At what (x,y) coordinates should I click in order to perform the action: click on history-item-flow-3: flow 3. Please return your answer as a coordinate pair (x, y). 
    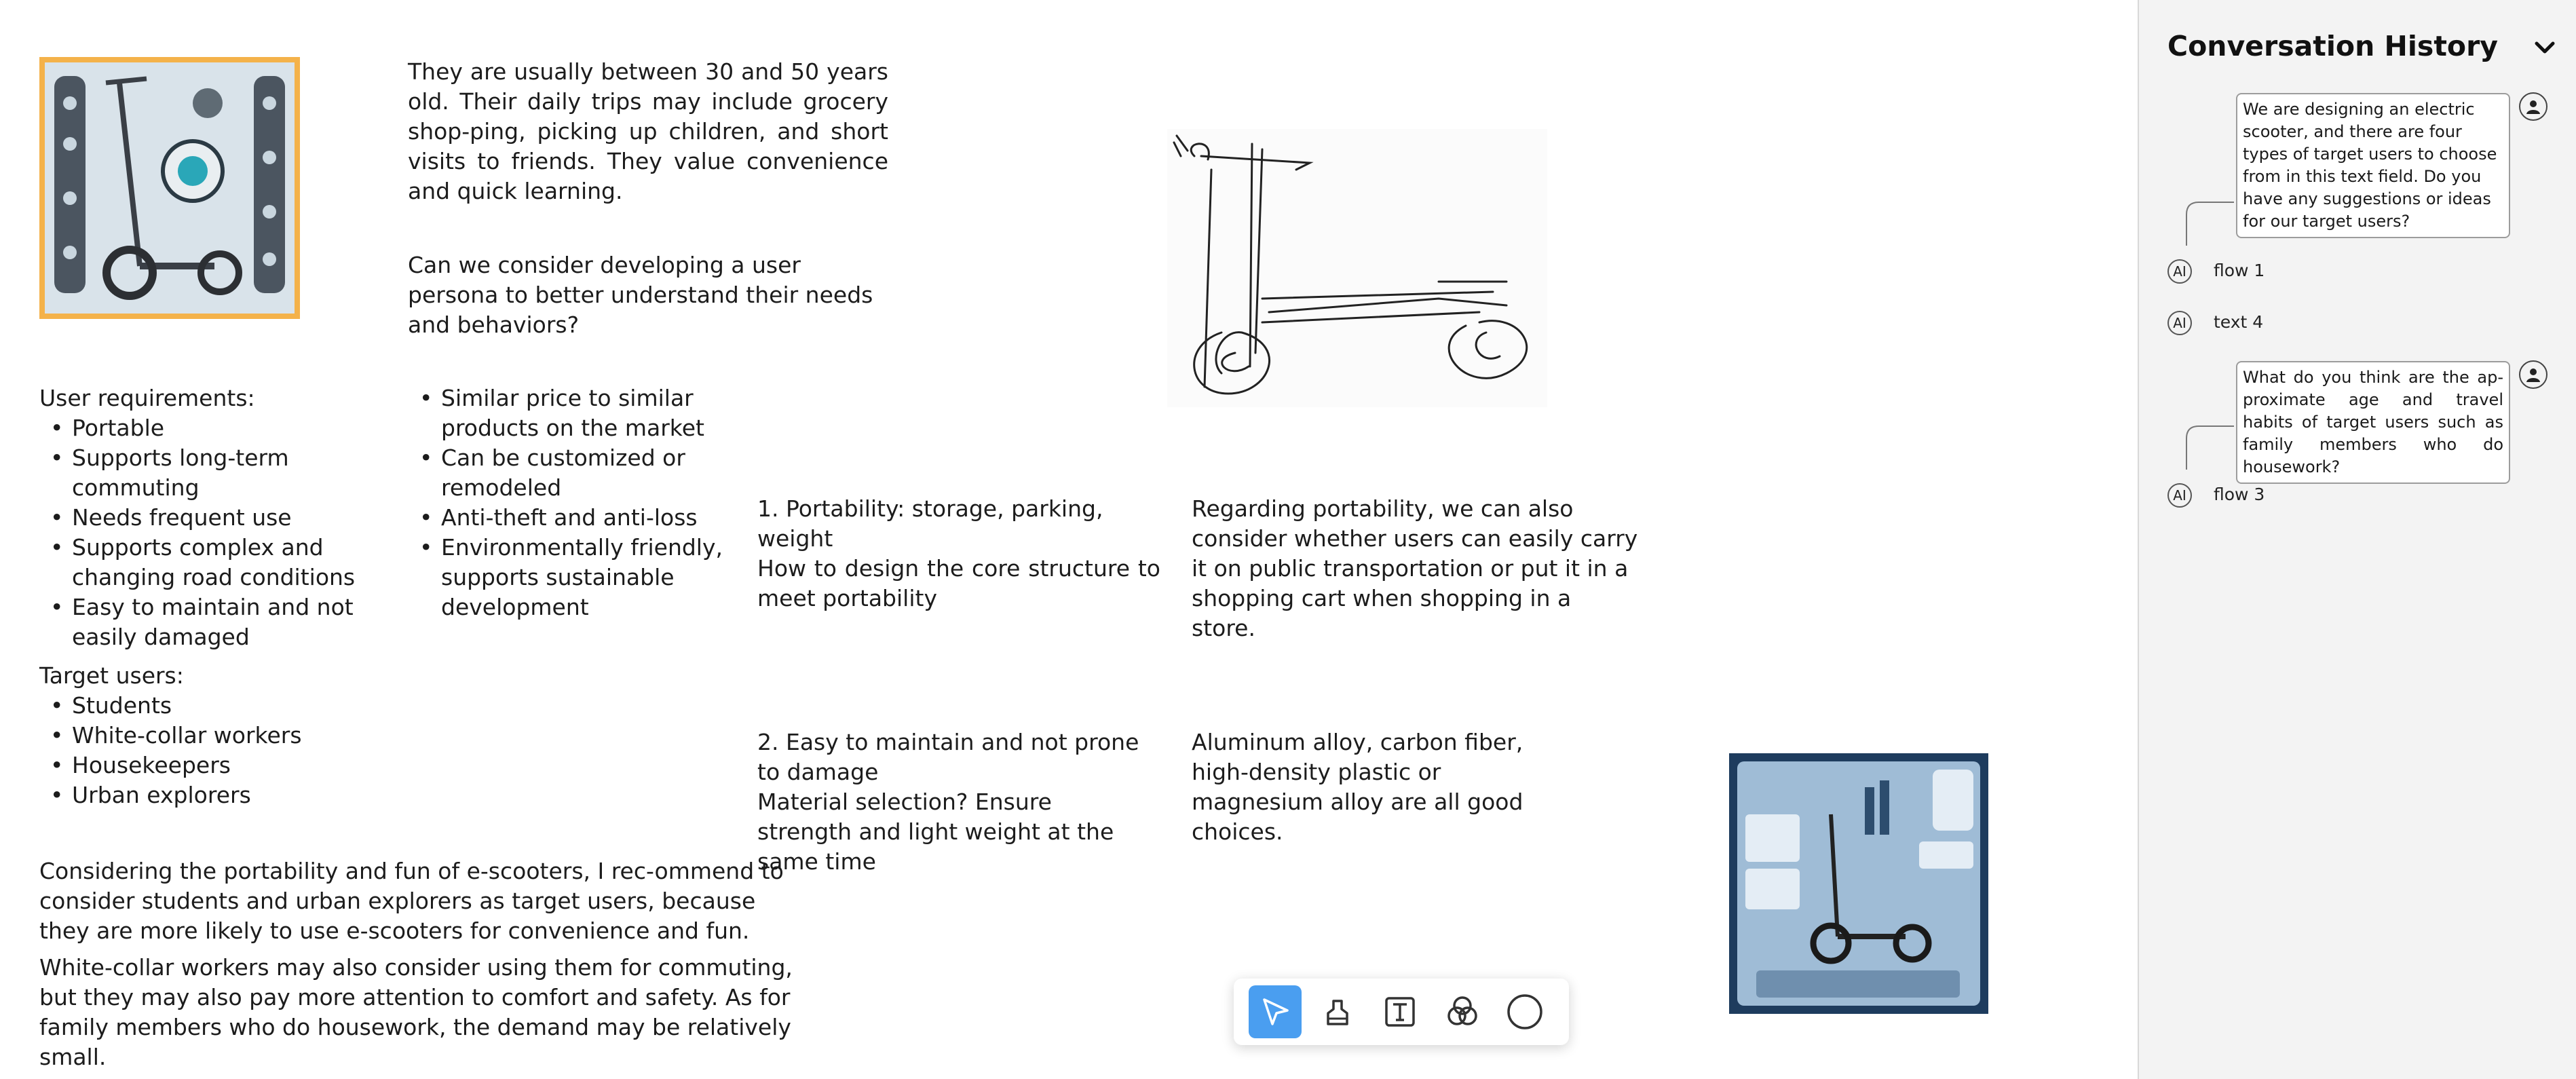
    Looking at the image, I should click on (2239, 494).